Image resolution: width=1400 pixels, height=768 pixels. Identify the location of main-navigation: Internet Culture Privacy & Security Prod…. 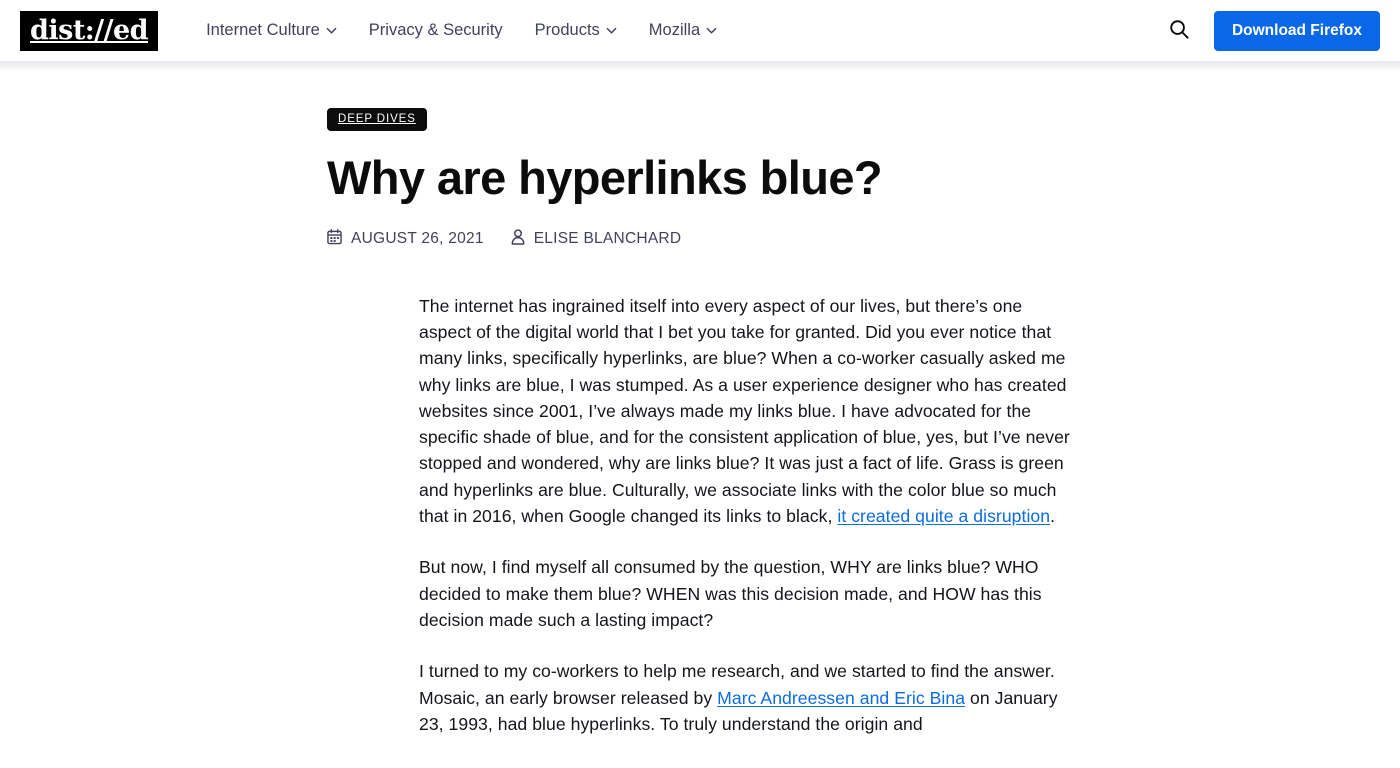
(461, 30).